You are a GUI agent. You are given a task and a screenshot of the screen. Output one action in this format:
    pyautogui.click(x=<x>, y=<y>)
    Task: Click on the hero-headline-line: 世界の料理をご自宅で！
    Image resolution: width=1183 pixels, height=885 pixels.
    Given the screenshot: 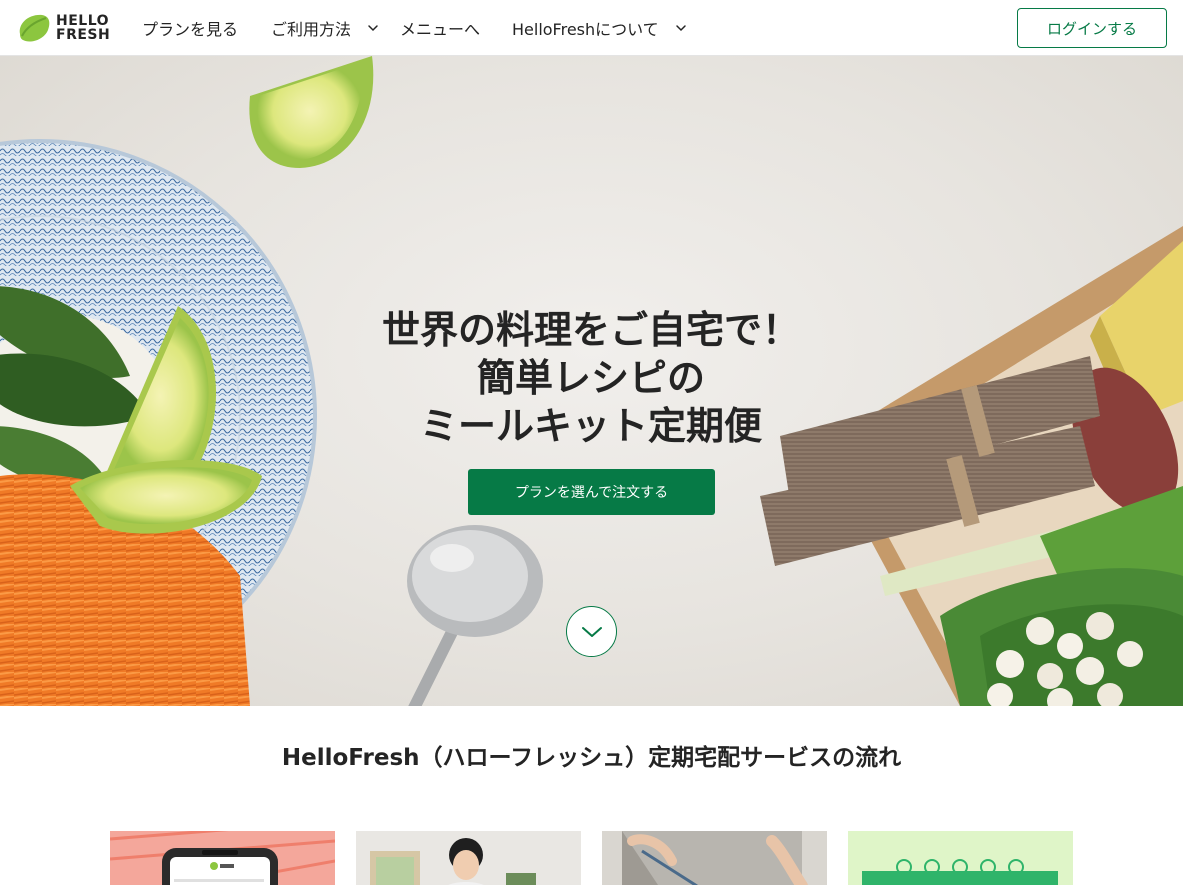 What is the action you would take?
    pyautogui.click(x=590, y=330)
    